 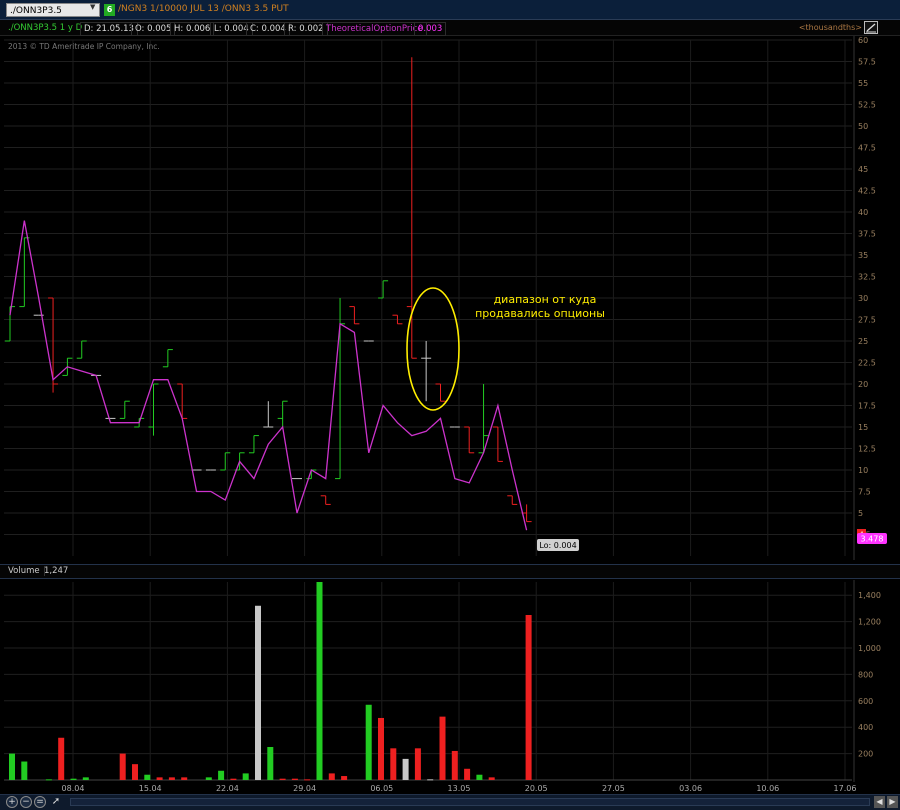 I want to click on volume-header: Volume 1,247, so click(x=450, y=571).